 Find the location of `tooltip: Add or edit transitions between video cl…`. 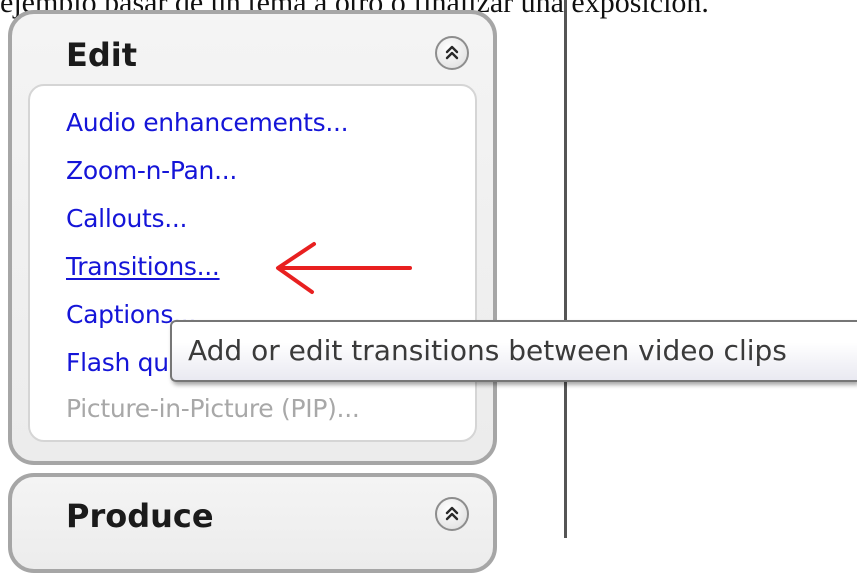

tooltip: Add or edit transitions between video cl… is located at coordinates (513, 351).